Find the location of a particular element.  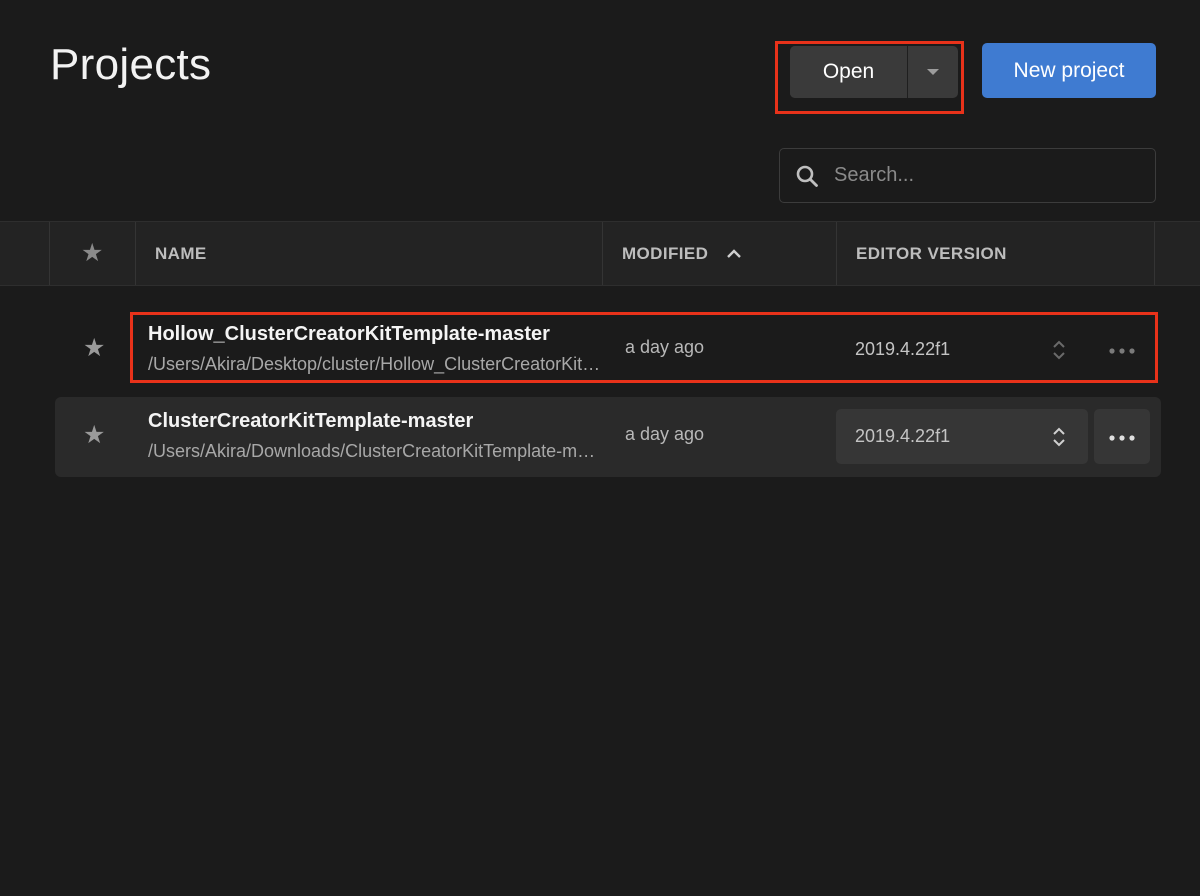

open-button: Open is located at coordinates (848, 72).